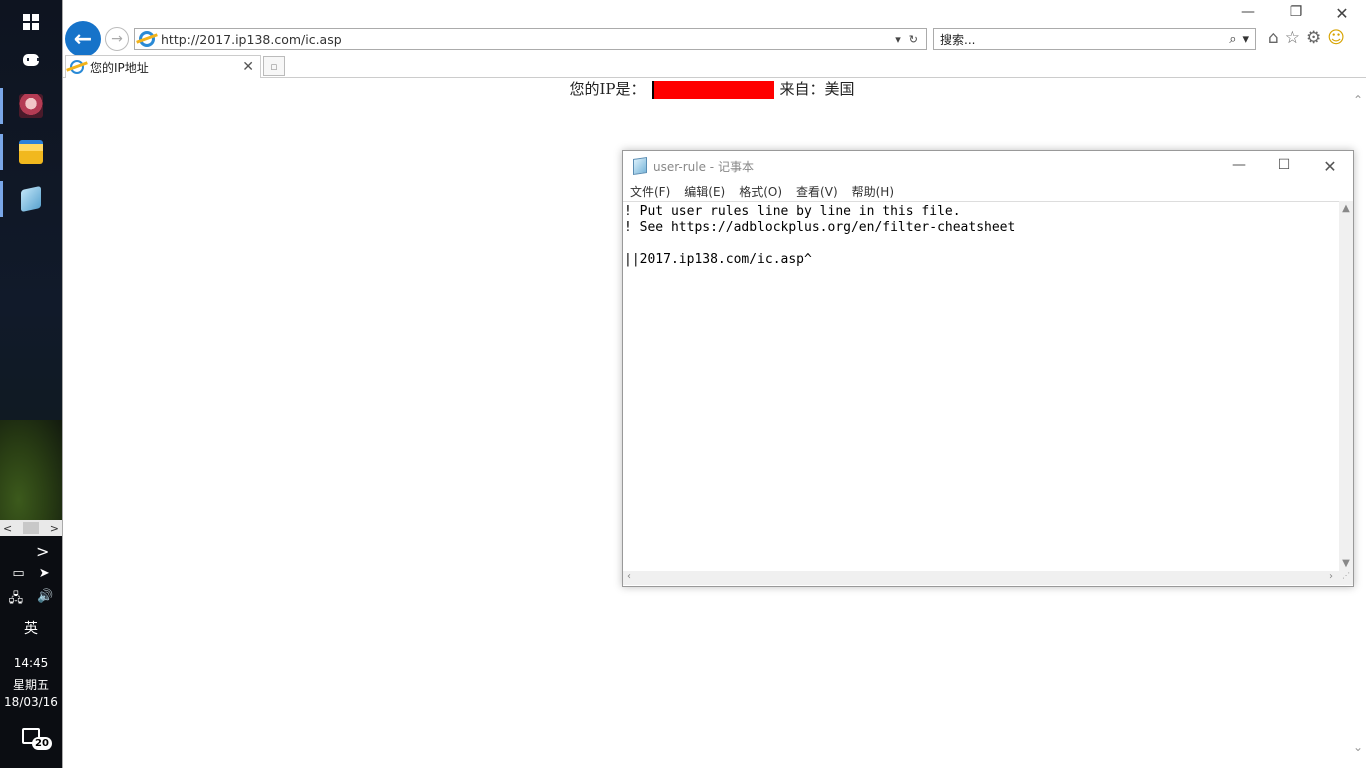 This screenshot has width=1366, height=768. Describe the element at coordinates (1331, 576) in the screenshot. I see `notepad-scroll-right-icon: ›` at that location.